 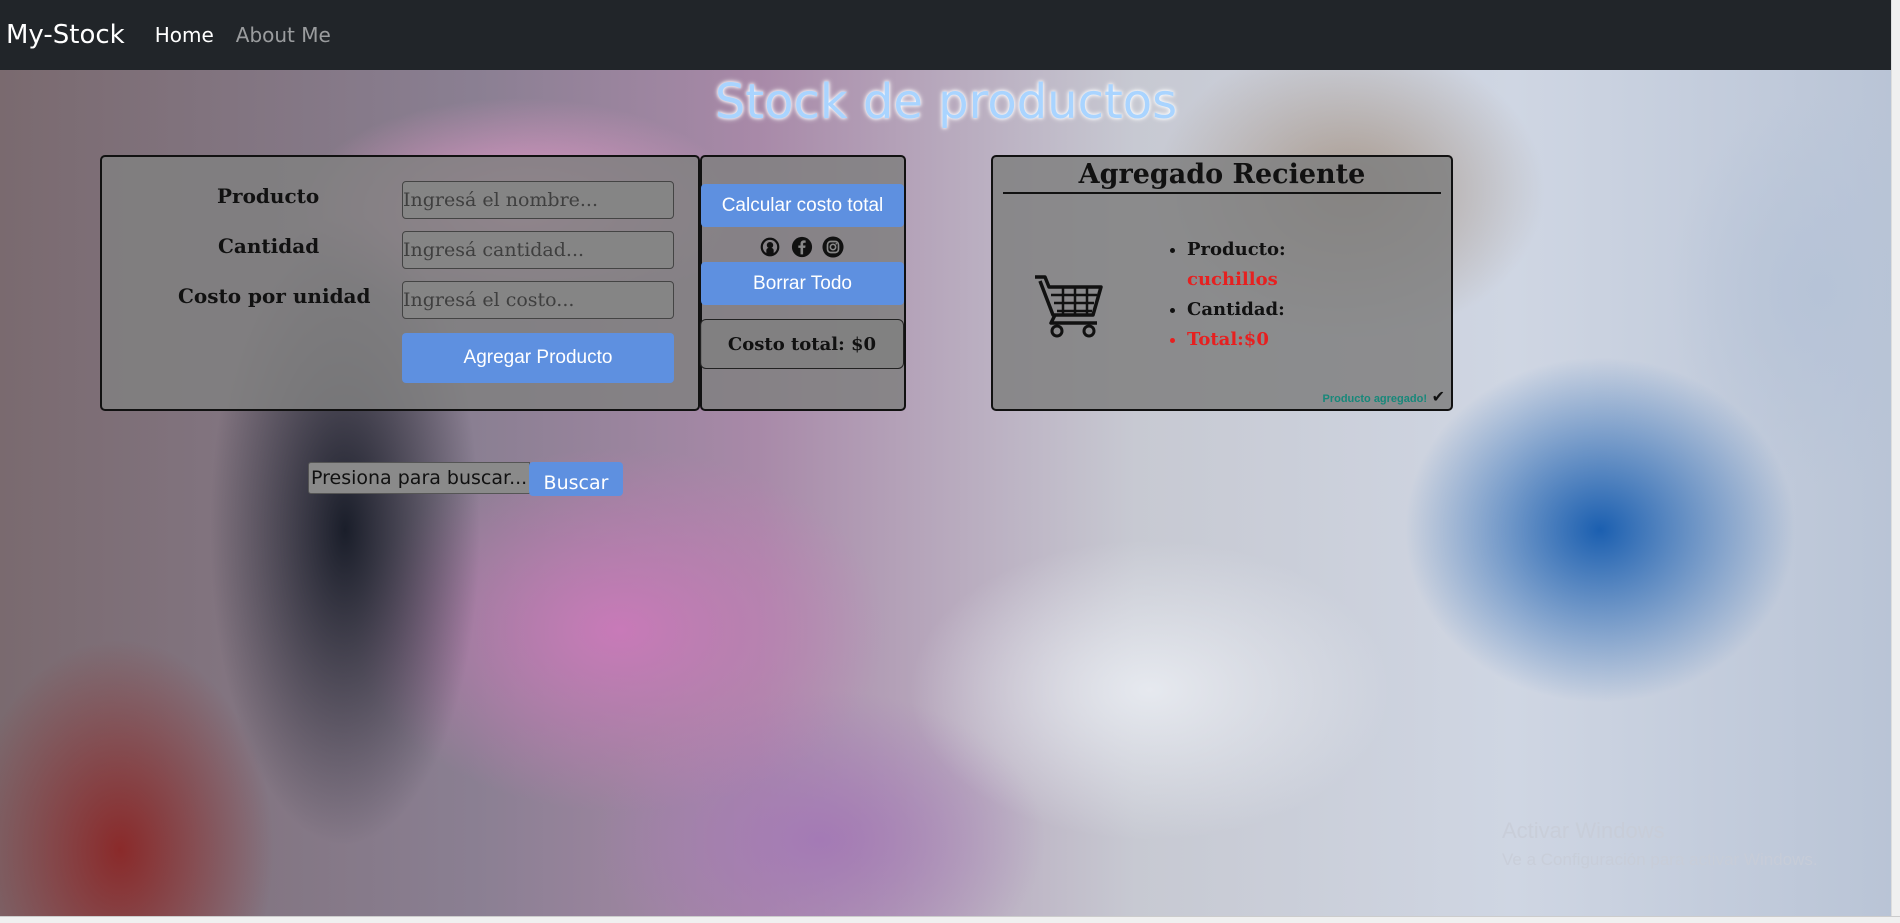 I want to click on producto-label: Producto, so click(x=268, y=196).